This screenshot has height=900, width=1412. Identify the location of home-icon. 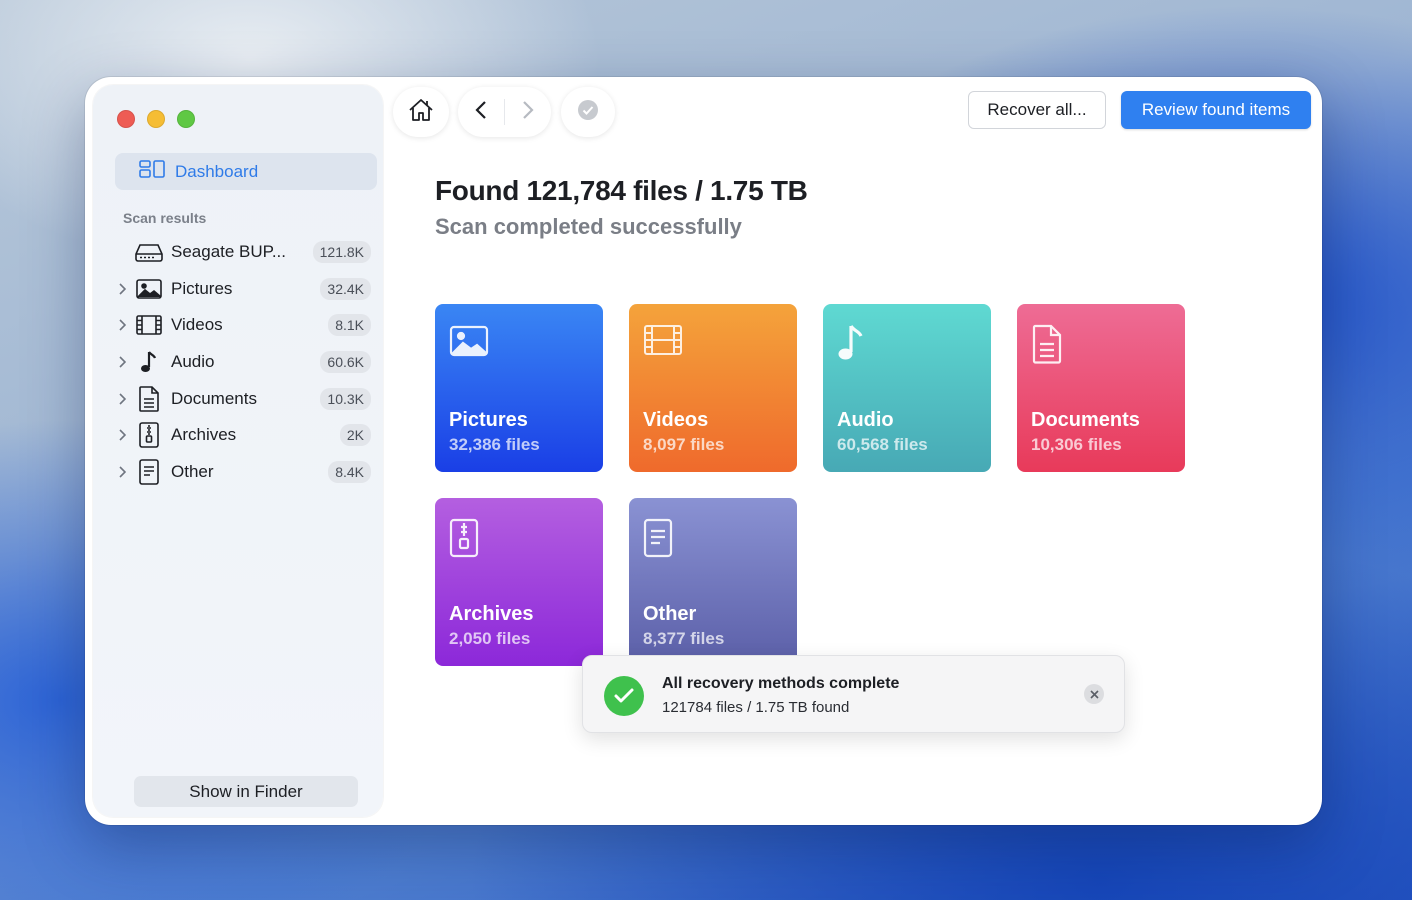
(421, 112).